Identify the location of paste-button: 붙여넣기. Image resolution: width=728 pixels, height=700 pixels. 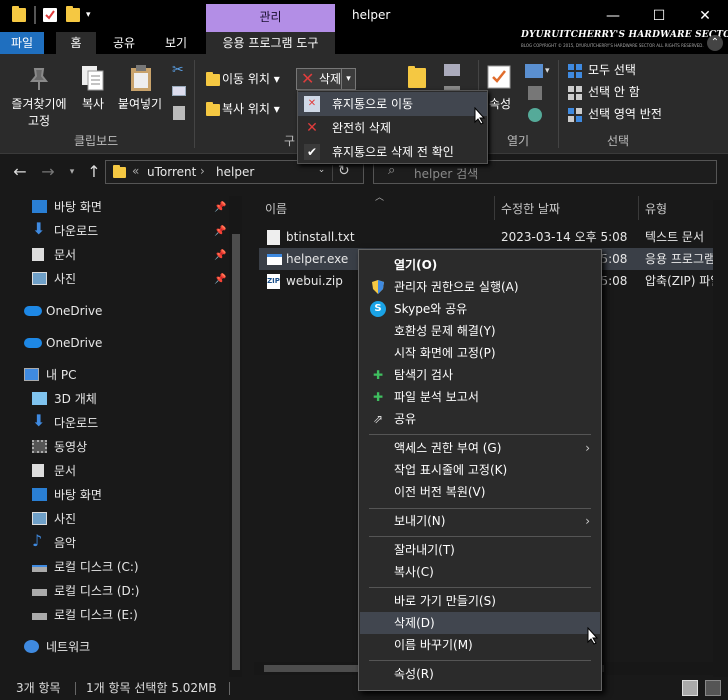
(140, 104).